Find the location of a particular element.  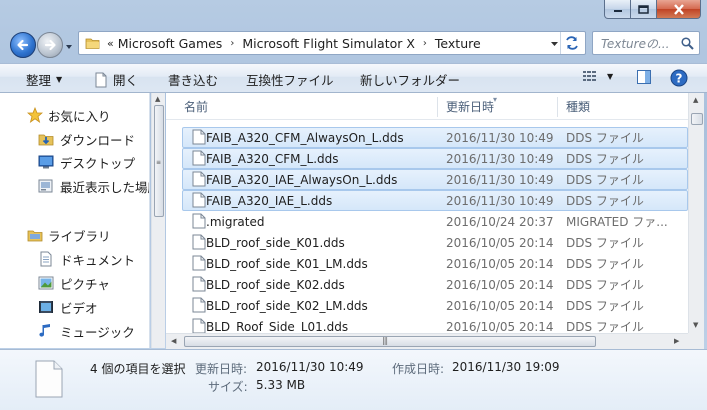

recent-places-icon is located at coordinates (45, 186).